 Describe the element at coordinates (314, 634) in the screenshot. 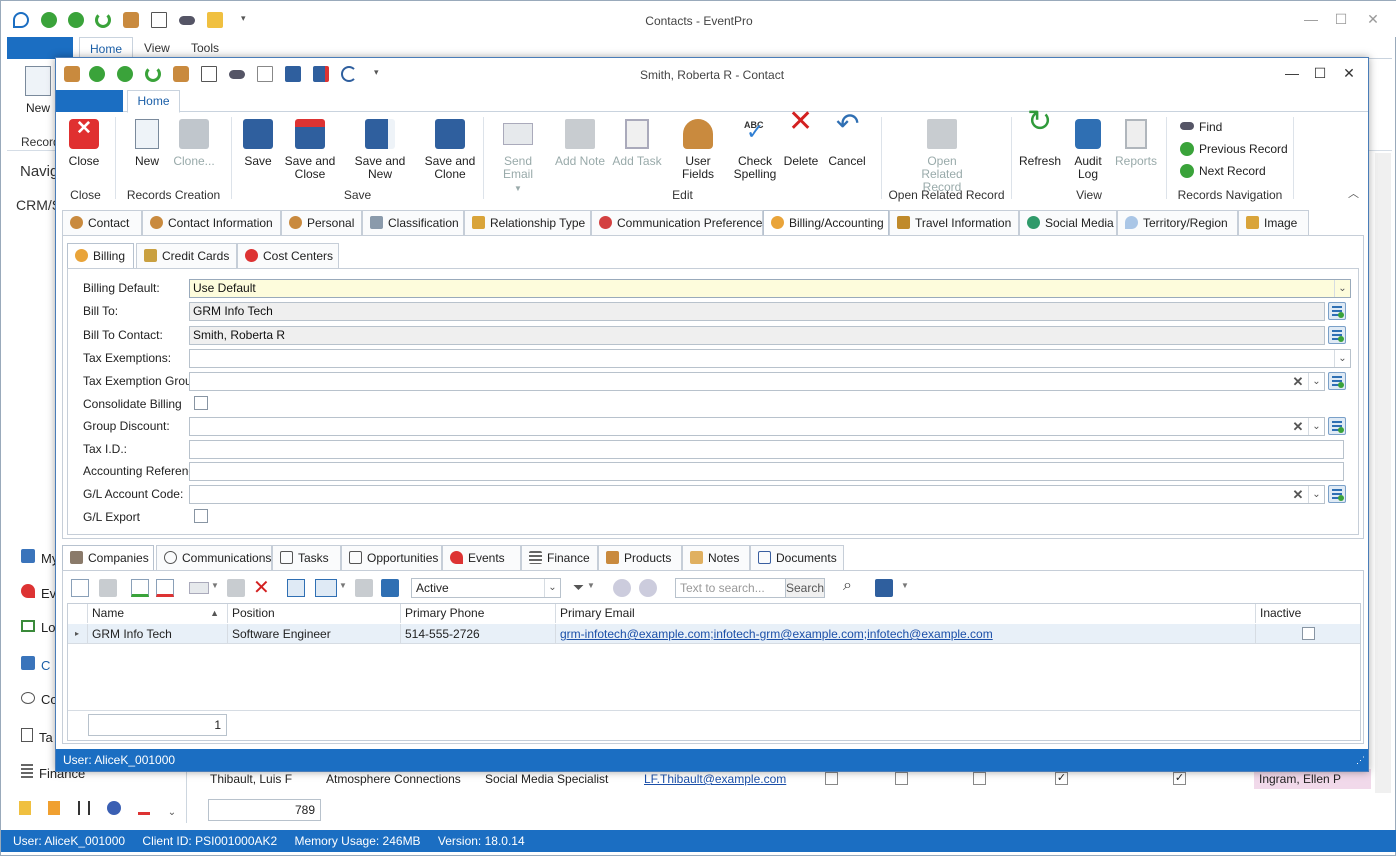

I see `row-position: Software Engineer` at that location.